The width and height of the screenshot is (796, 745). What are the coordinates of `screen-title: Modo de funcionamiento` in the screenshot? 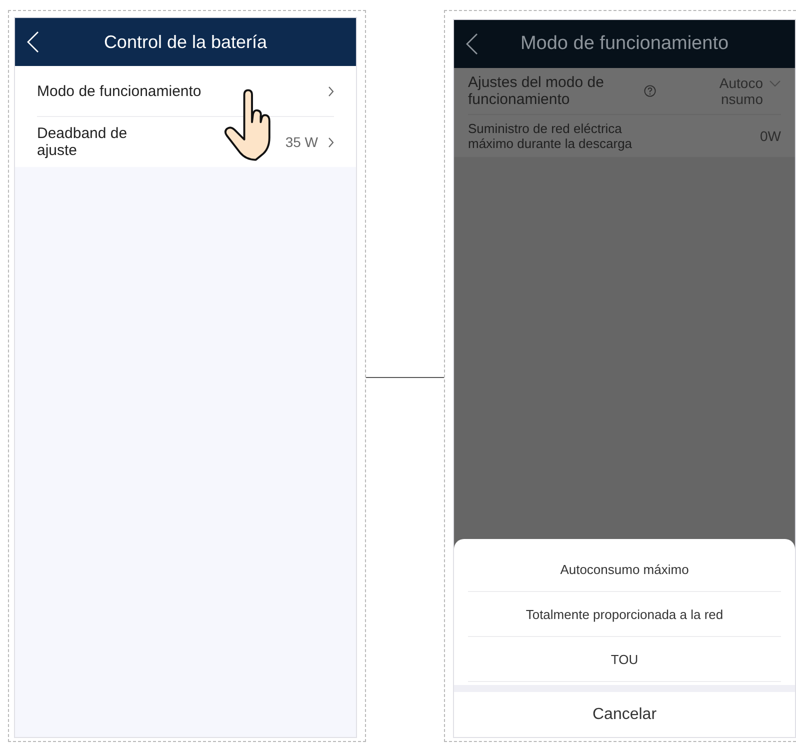 It's located at (624, 44).